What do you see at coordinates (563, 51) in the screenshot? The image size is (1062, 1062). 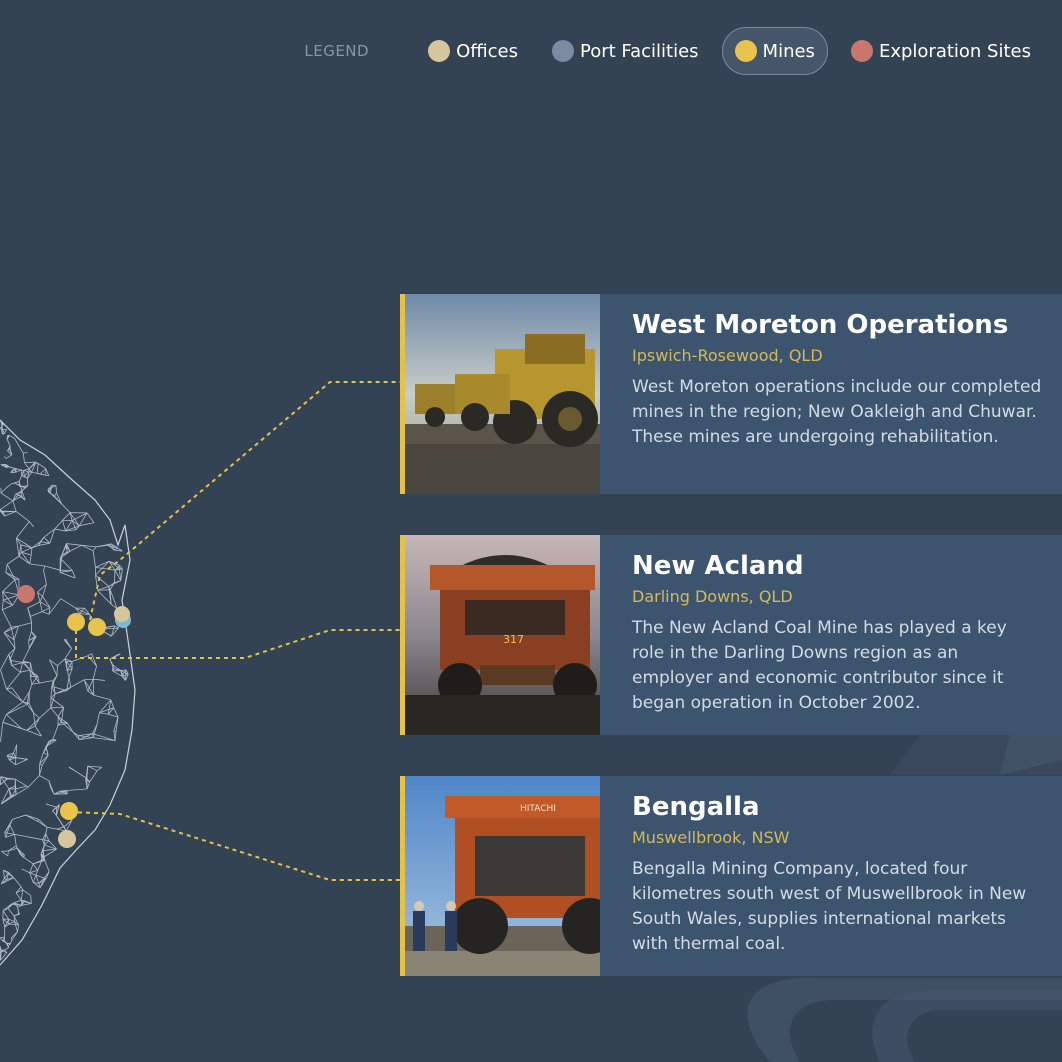 I see `port-facilities-dot-icon` at bounding box center [563, 51].